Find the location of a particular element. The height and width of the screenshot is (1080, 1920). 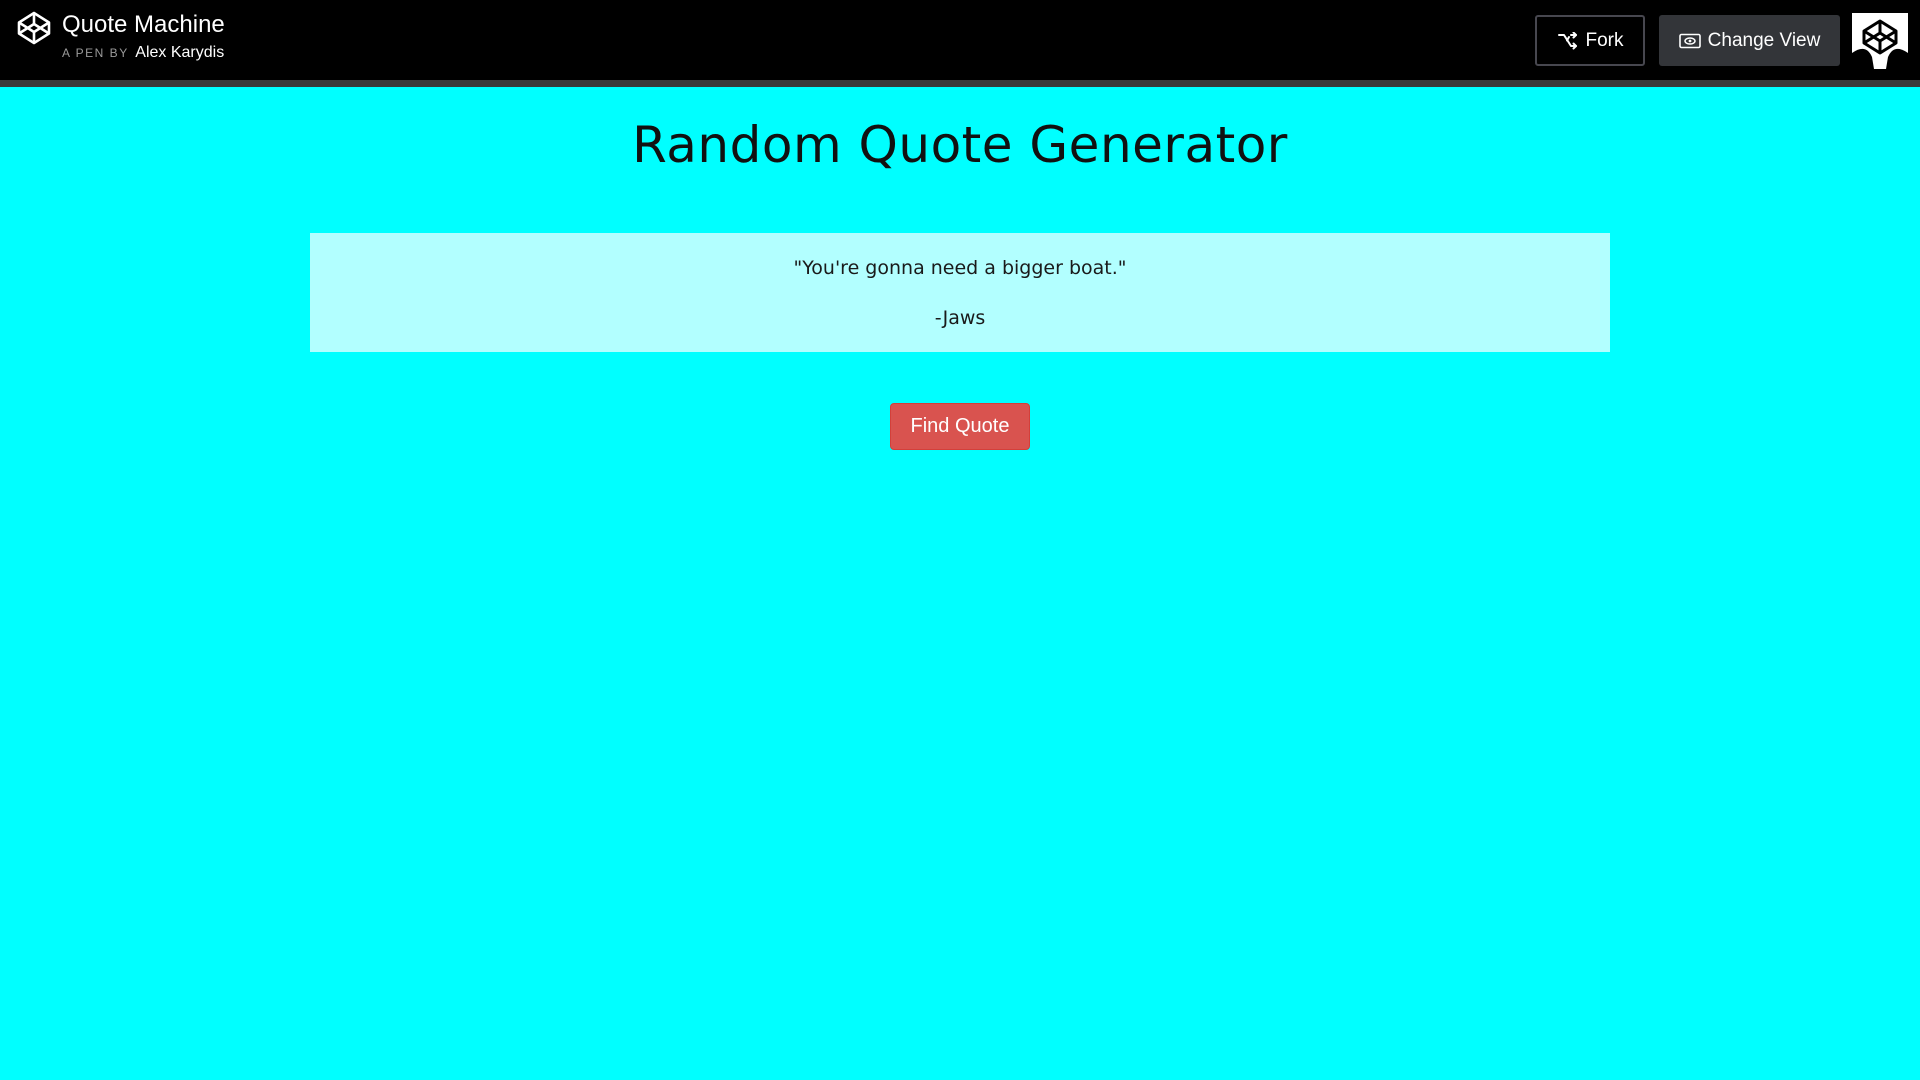

fork-button: Fork is located at coordinates (1590, 40).